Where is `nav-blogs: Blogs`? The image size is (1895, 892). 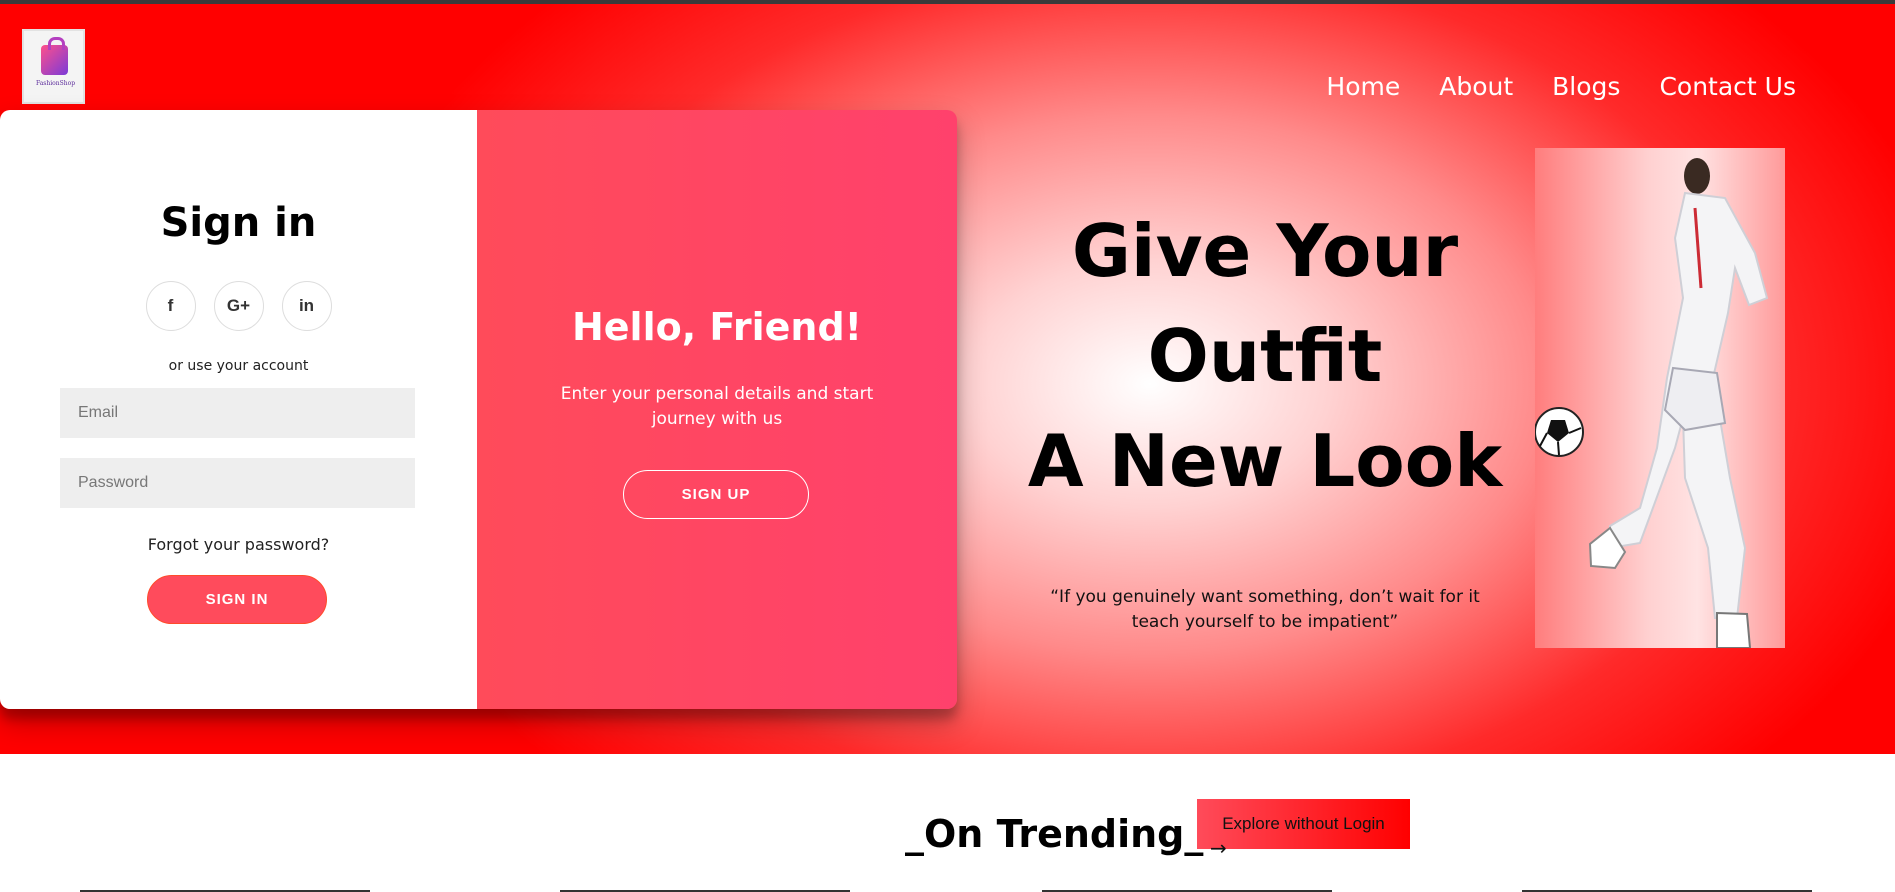
nav-blogs: Blogs is located at coordinates (1586, 86).